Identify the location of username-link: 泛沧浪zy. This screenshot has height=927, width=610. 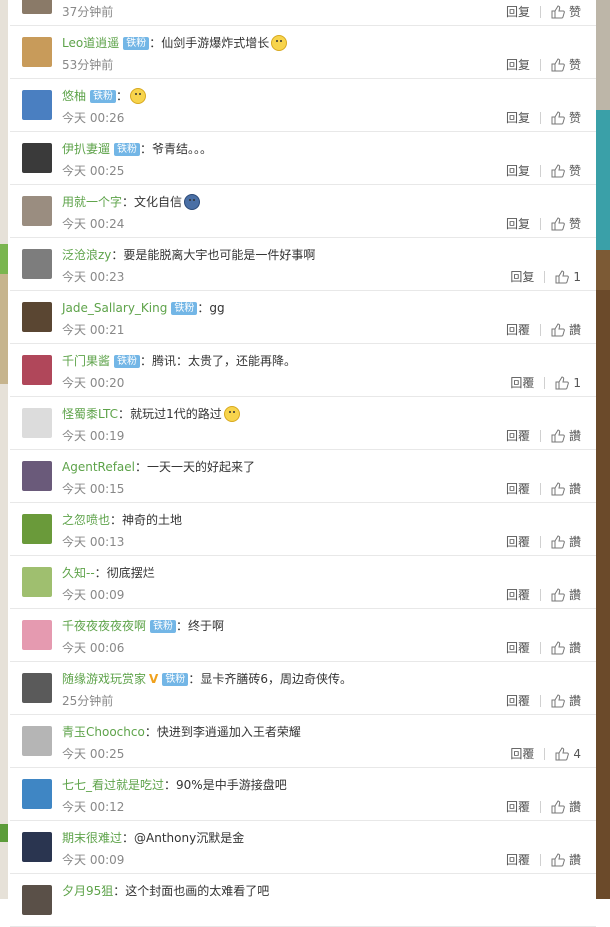
(86, 255).